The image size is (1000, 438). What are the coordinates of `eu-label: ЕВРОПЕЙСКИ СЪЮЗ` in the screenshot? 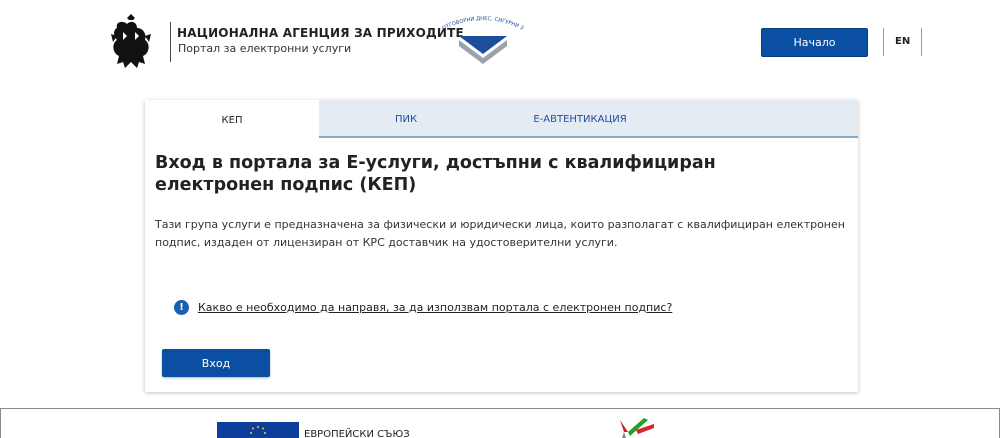 It's located at (357, 433).